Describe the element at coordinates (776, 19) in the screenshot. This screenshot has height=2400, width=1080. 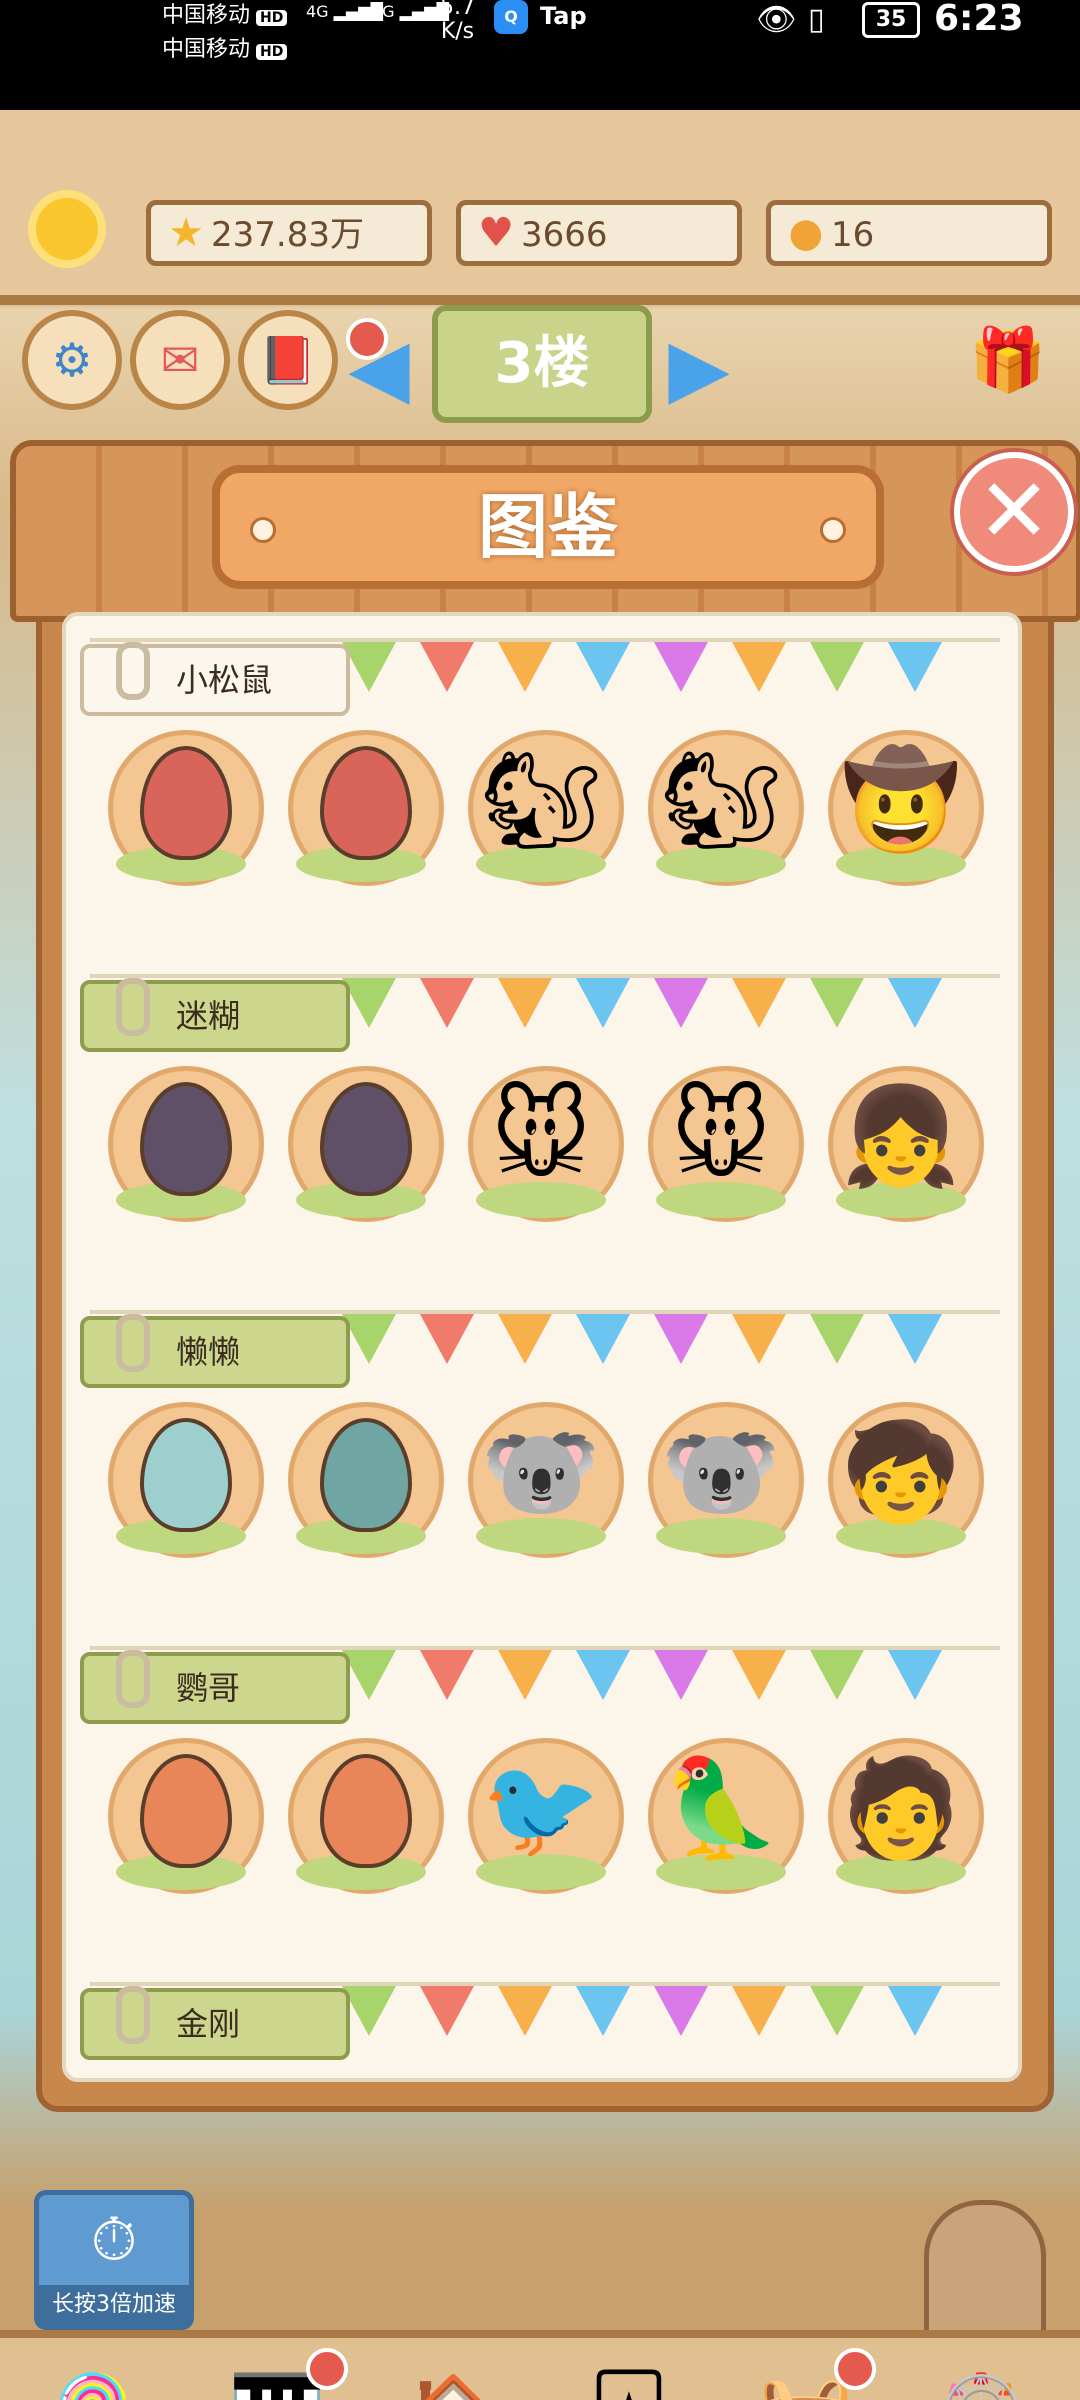
I see `eye-icon: 👁` at that location.